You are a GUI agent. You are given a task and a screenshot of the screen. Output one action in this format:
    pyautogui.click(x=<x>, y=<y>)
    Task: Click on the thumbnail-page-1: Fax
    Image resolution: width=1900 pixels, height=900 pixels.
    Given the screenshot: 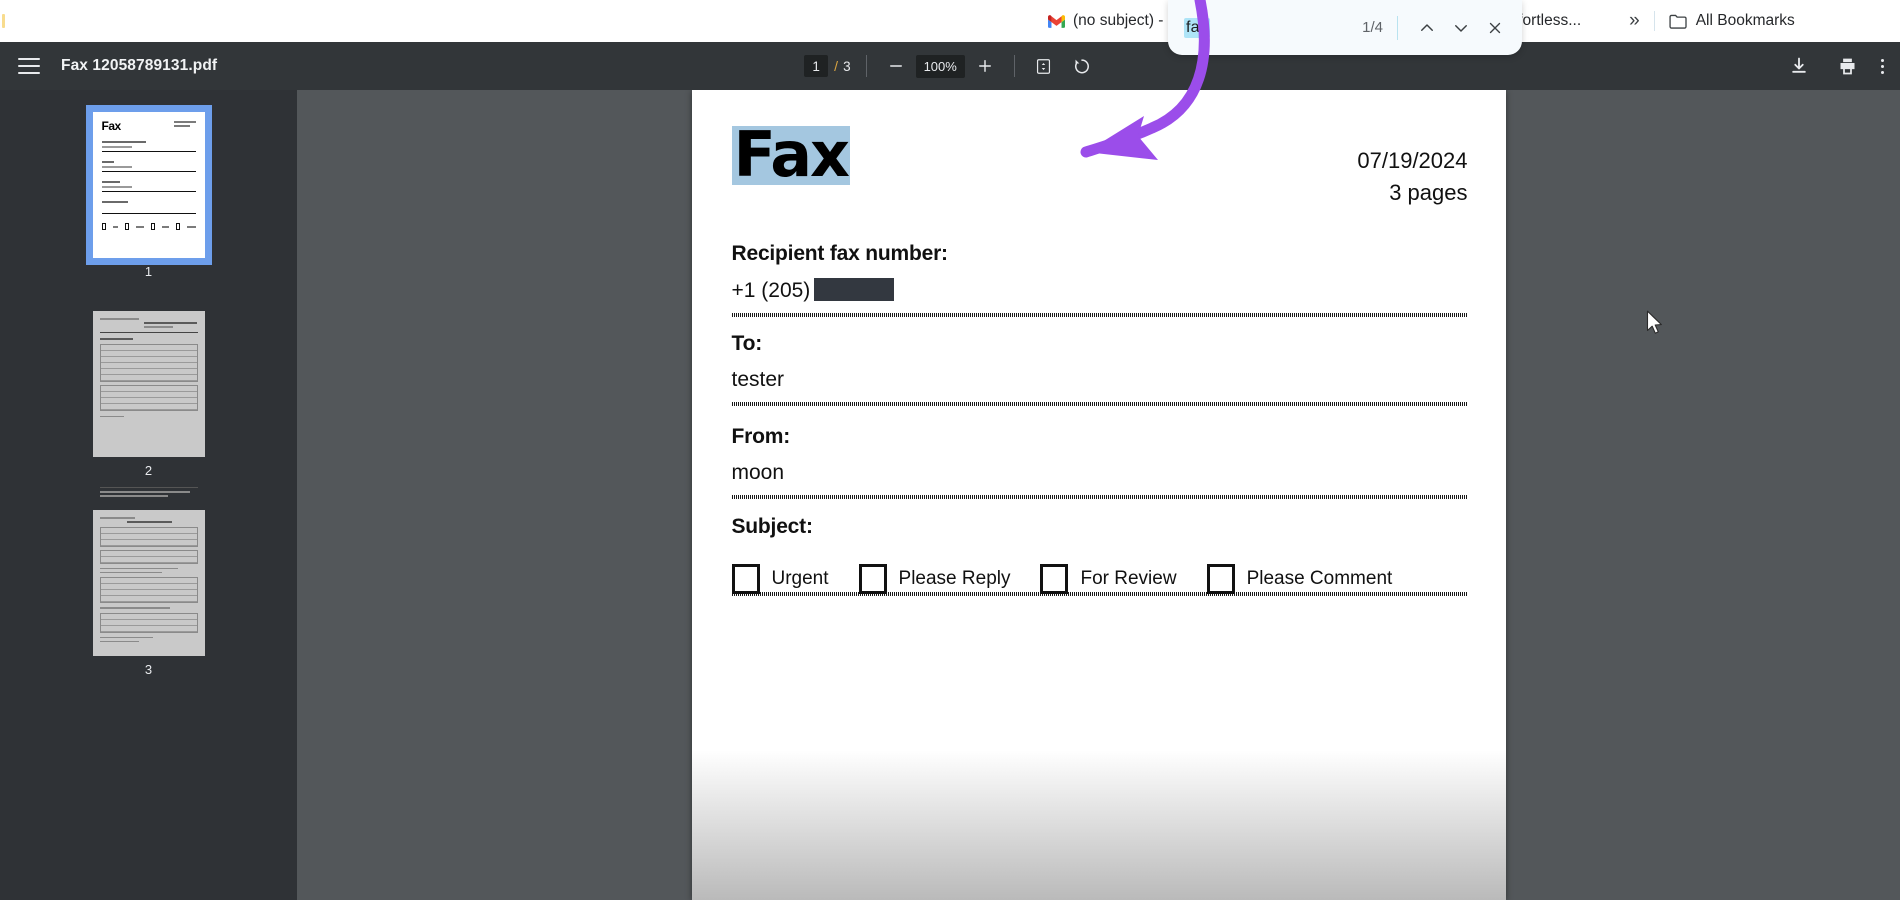 What is the action you would take?
    pyautogui.click(x=148, y=185)
    